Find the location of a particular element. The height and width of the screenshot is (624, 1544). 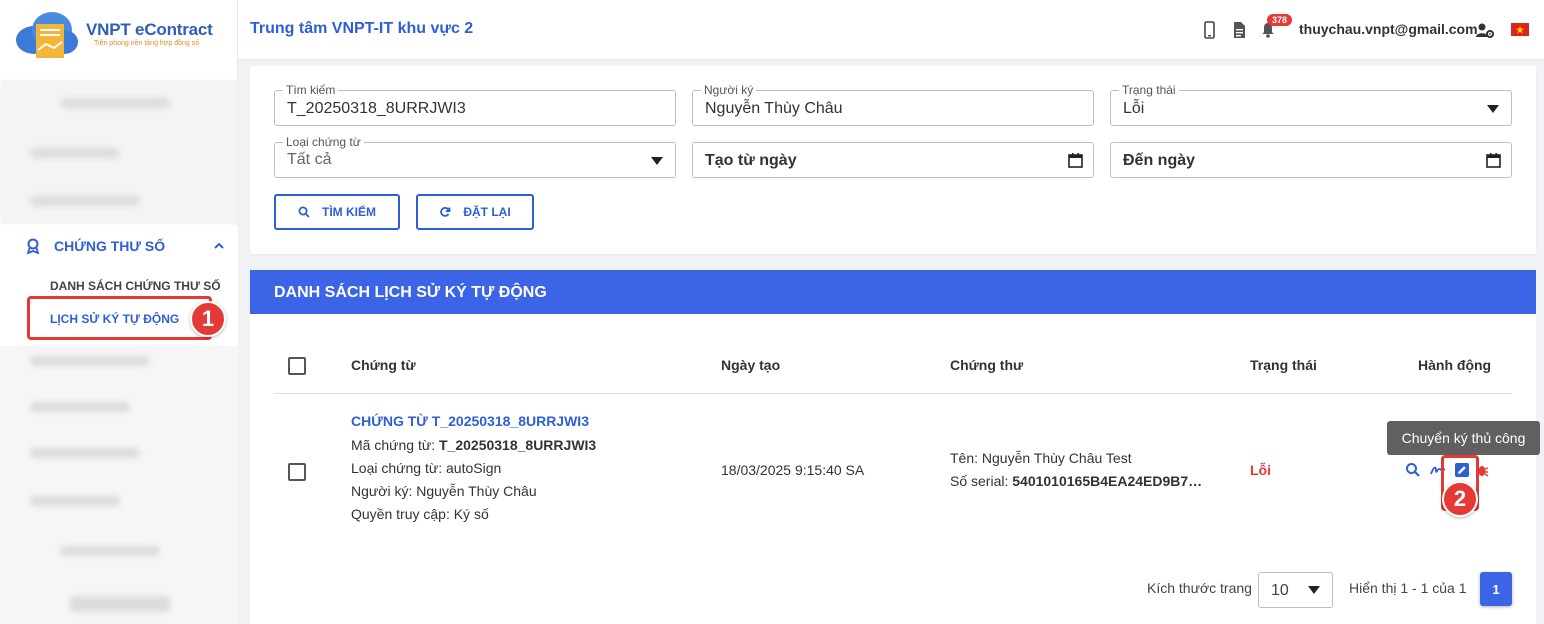

signer-field-label: Người ký is located at coordinates (729, 90).